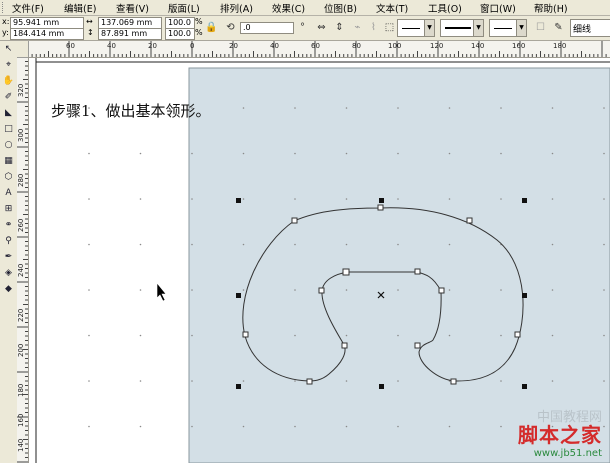 This screenshot has height=463, width=610. Describe the element at coordinates (192, 46) in the screenshot. I see `ruler-label: 0` at that location.